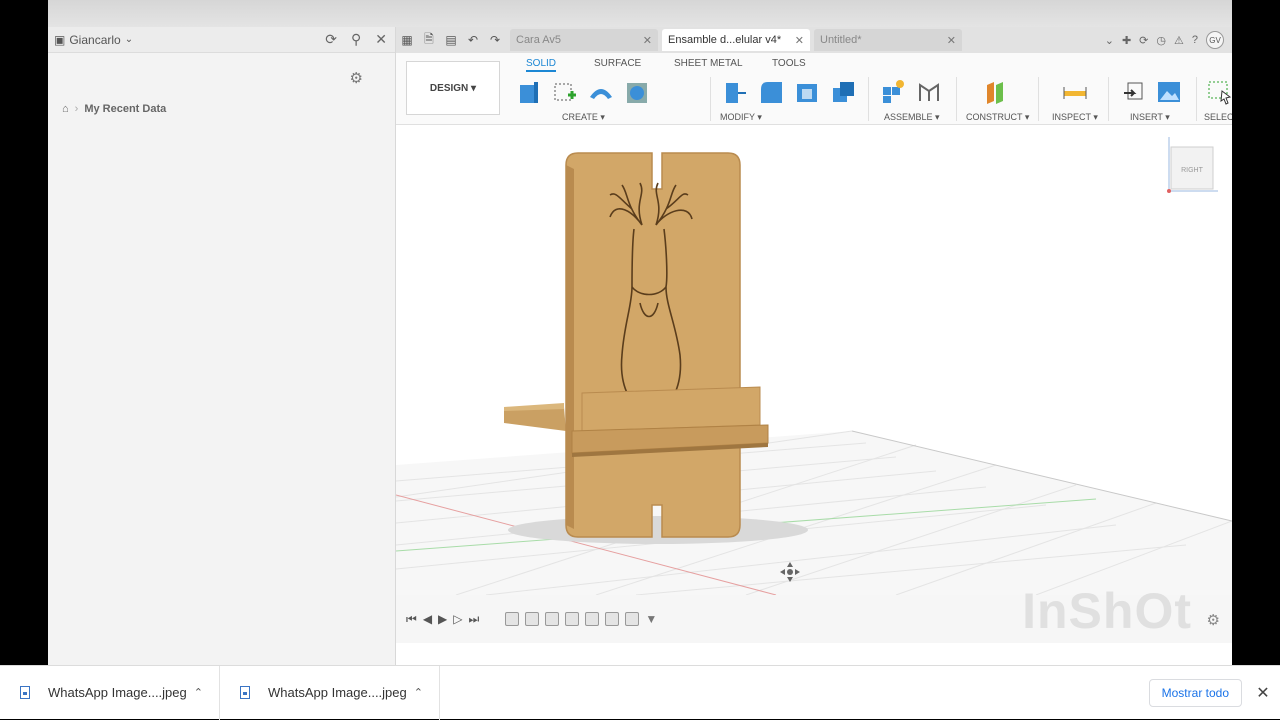  Describe the element at coordinates (59, 40) in the screenshot. I see `team-icon: ▣` at that location.